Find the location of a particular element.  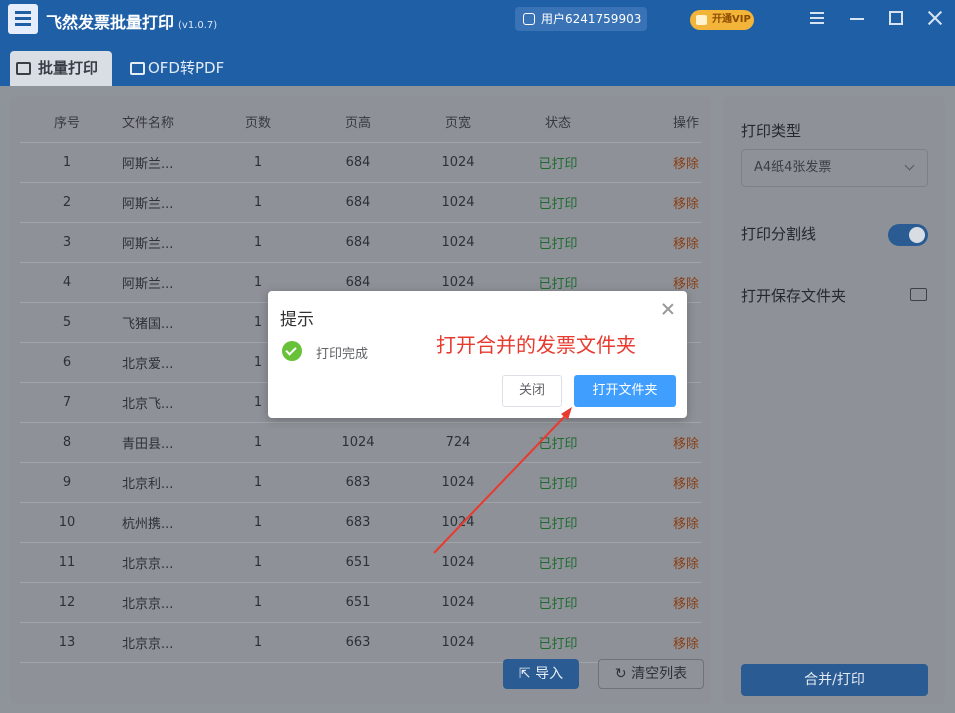

dialog-close-icon is located at coordinates (668, 309).